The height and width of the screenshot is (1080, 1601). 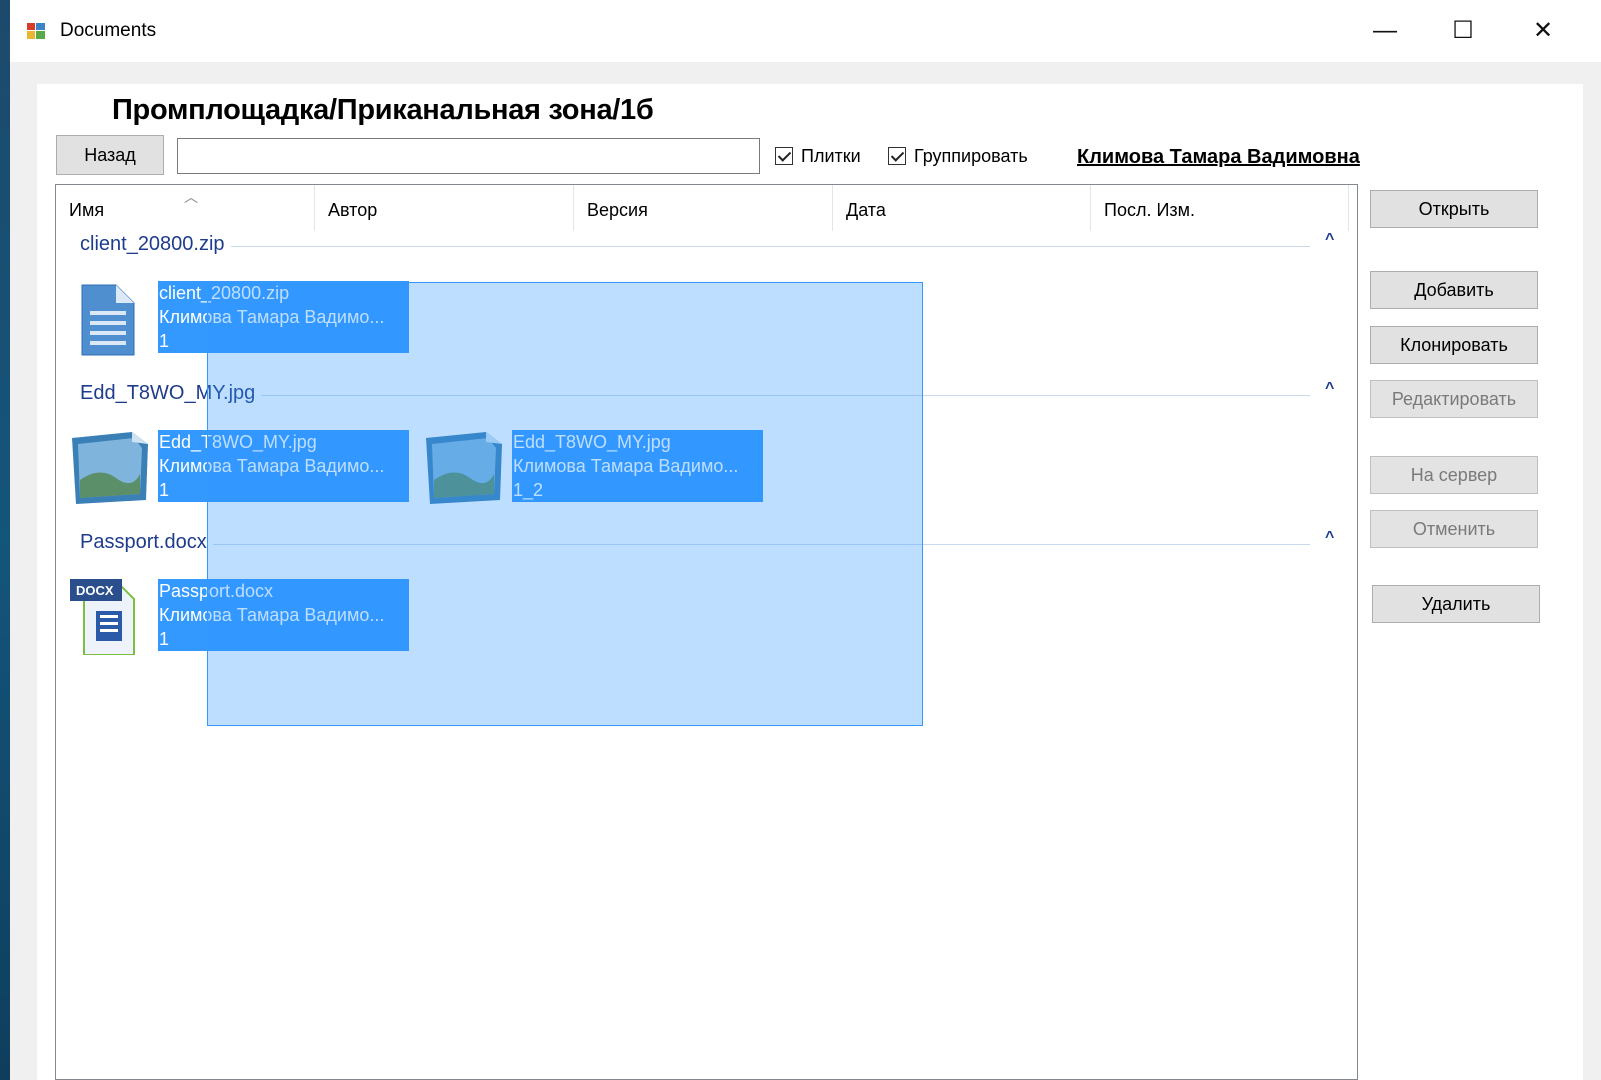 What do you see at coordinates (1218, 157) in the screenshot?
I see `user-name-link: Климова Тамара Вадимовна` at bounding box center [1218, 157].